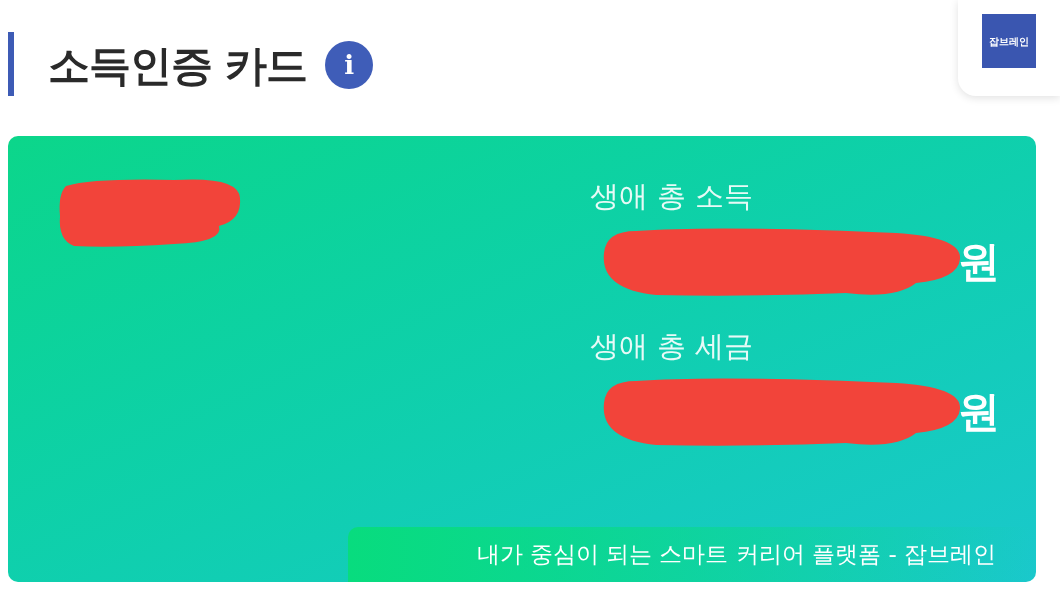 This screenshot has height=597, width=1060. What do you see at coordinates (736, 555) in the screenshot?
I see `footer-slogan: 내가 중심이 되는 스마트 커리어 플랫폼 - 잡브레인` at bounding box center [736, 555].